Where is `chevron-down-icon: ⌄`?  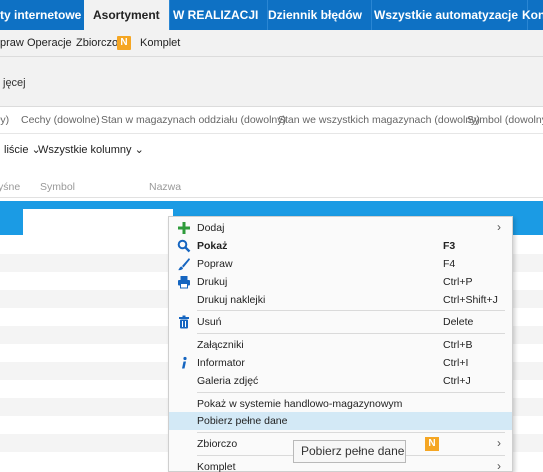 chevron-down-icon: ⌄ is located at coordinates (139, 150).